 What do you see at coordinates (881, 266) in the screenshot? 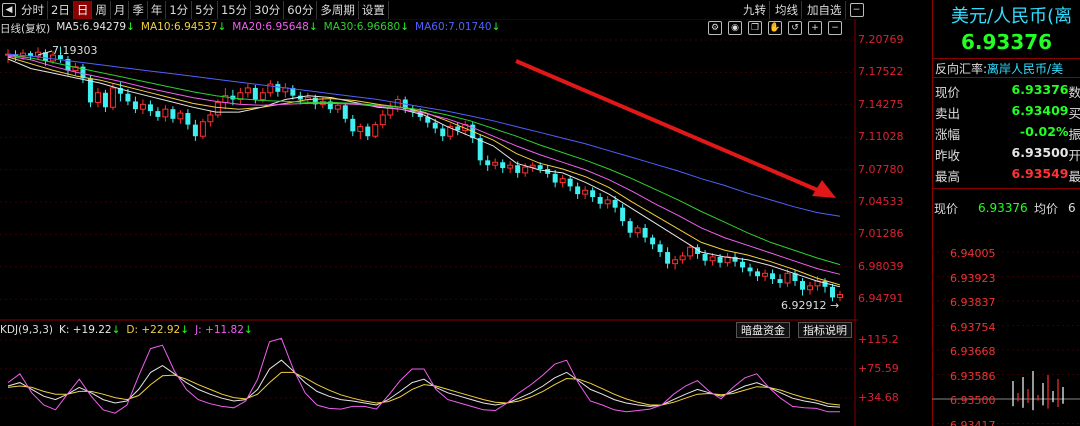
I see `price-tick-label: 6.98039` at bounding box center [881, 266].